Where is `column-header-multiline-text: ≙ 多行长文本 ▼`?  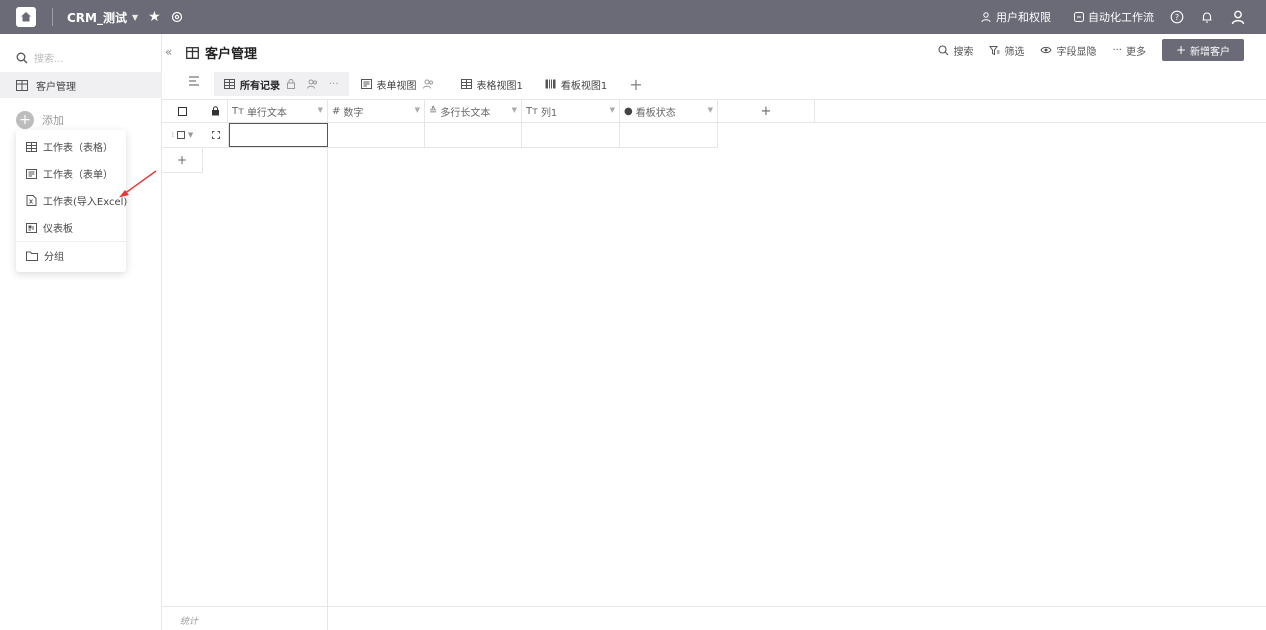 column-header-multiline-text: ≙ 多行长文本 ▼ is located at coordinates (473, 111).